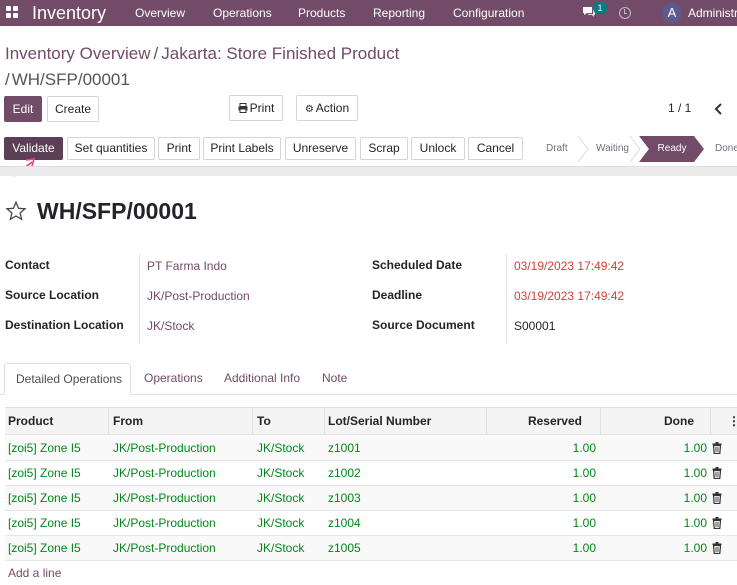 Image resolution: width=737 pixels, height=585 pixels. I want to click on print-dropdown: Print, so click(256, 108).